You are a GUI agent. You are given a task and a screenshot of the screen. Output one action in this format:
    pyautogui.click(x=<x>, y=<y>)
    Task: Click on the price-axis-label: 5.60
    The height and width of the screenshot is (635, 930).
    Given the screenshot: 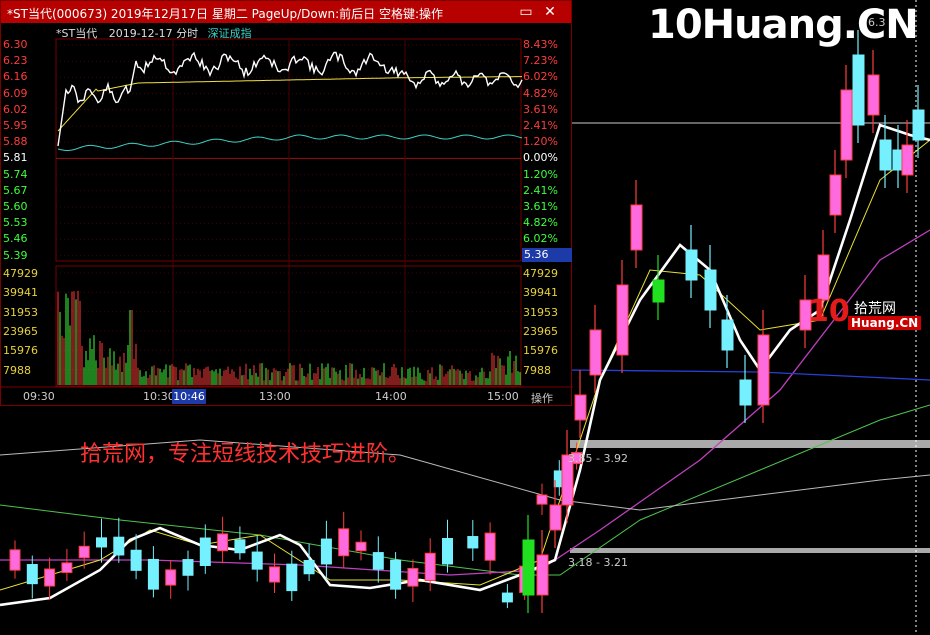 What is the action you would take?
    pyautogui.click(x=15, y=206)
    